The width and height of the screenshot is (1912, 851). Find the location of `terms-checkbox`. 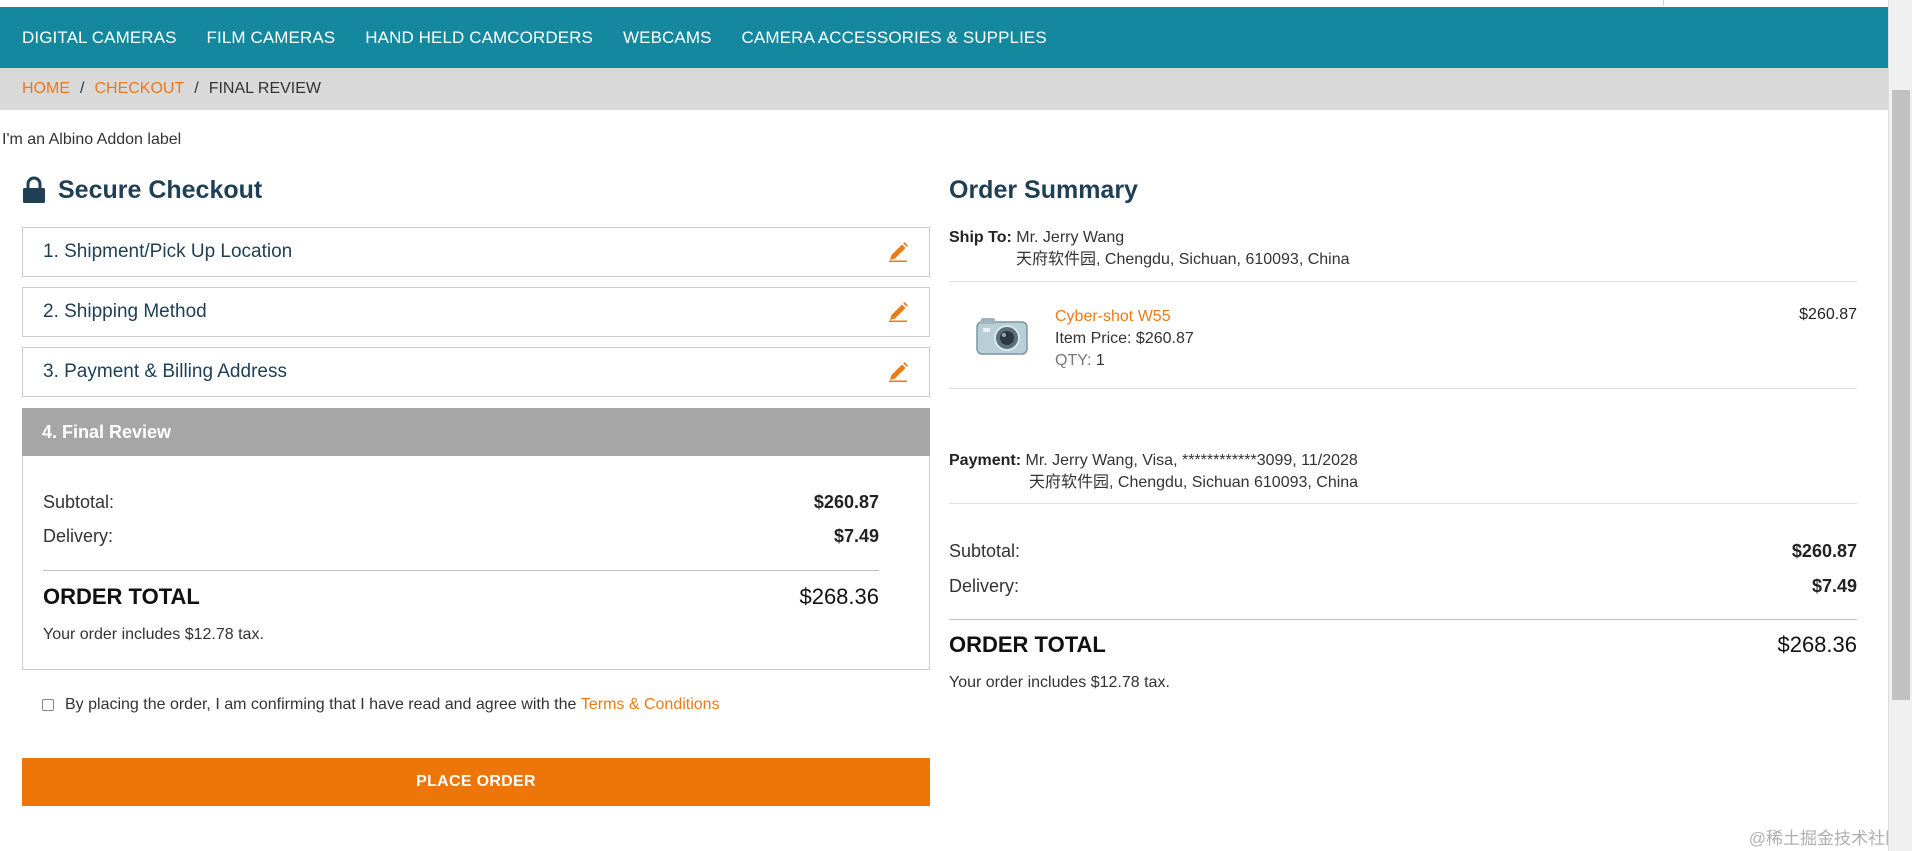

terms-checkbox is located at coordinates (48, 705).